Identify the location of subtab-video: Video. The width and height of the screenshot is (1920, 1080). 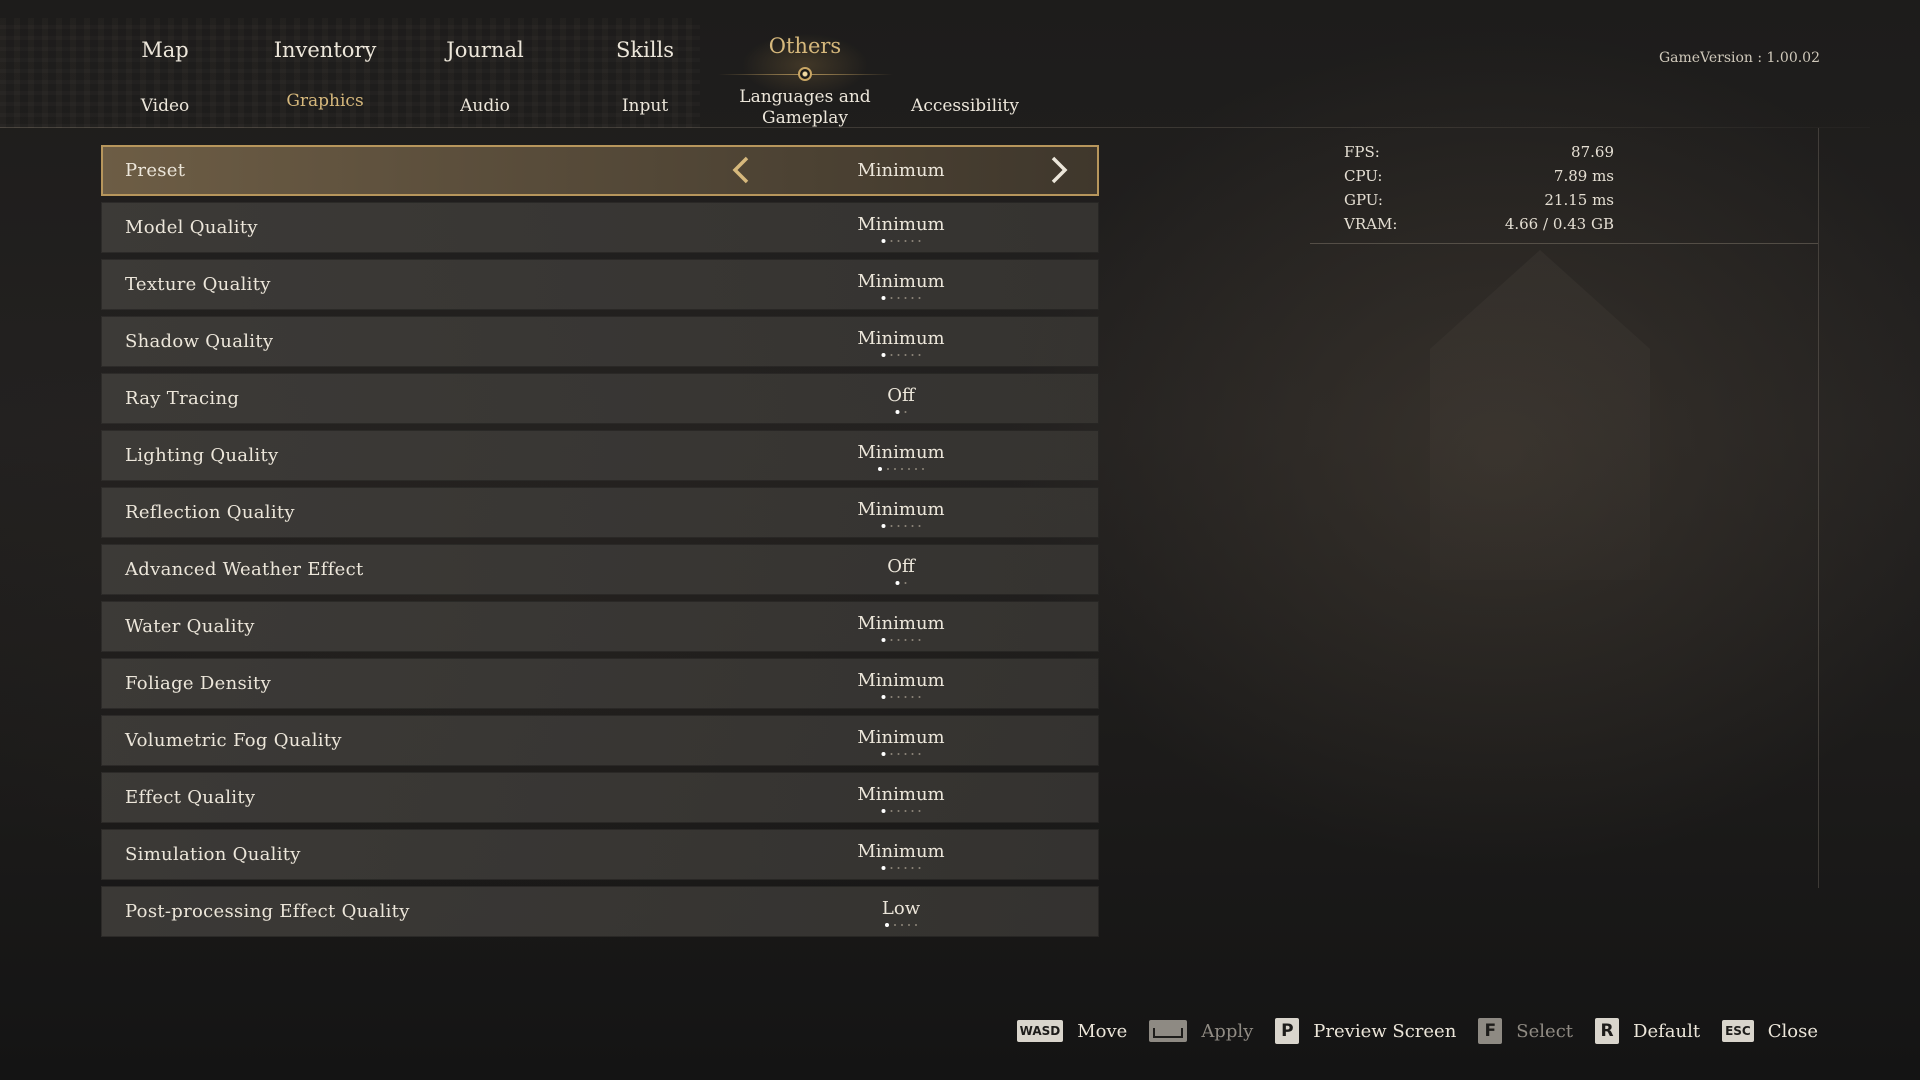
(165, 106).